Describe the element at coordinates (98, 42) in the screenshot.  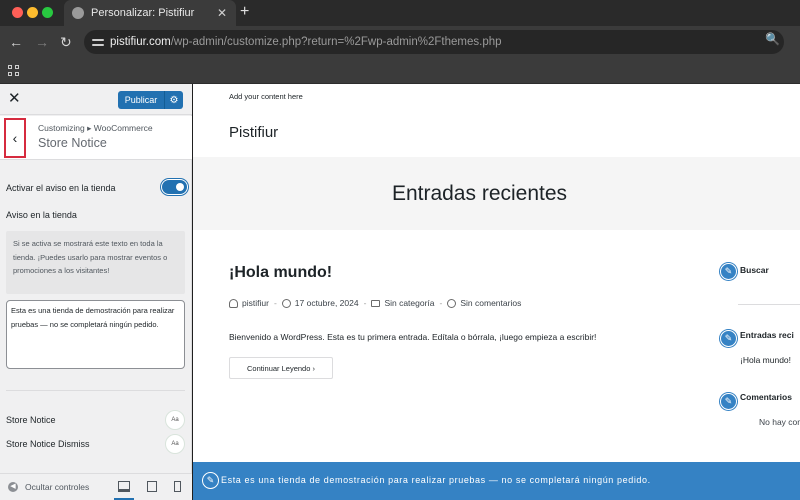
I see `site-info-icon` at that location.